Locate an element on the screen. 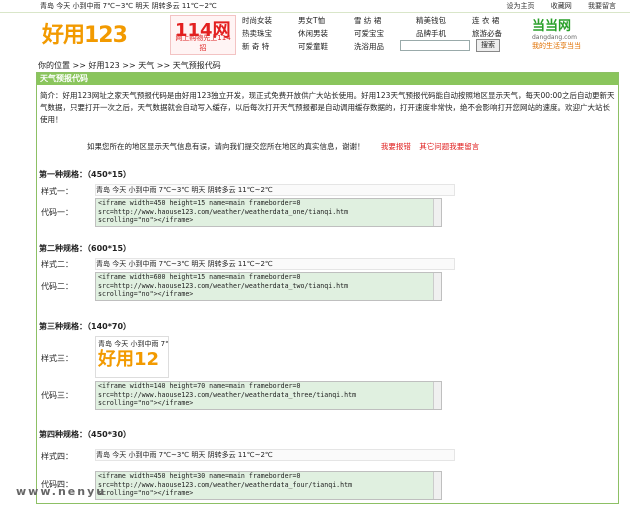 The width and height of the screenshot is (630, 506). ad-114-slogan: 网上购物先上114 招 is located at coordinates (203, 43).